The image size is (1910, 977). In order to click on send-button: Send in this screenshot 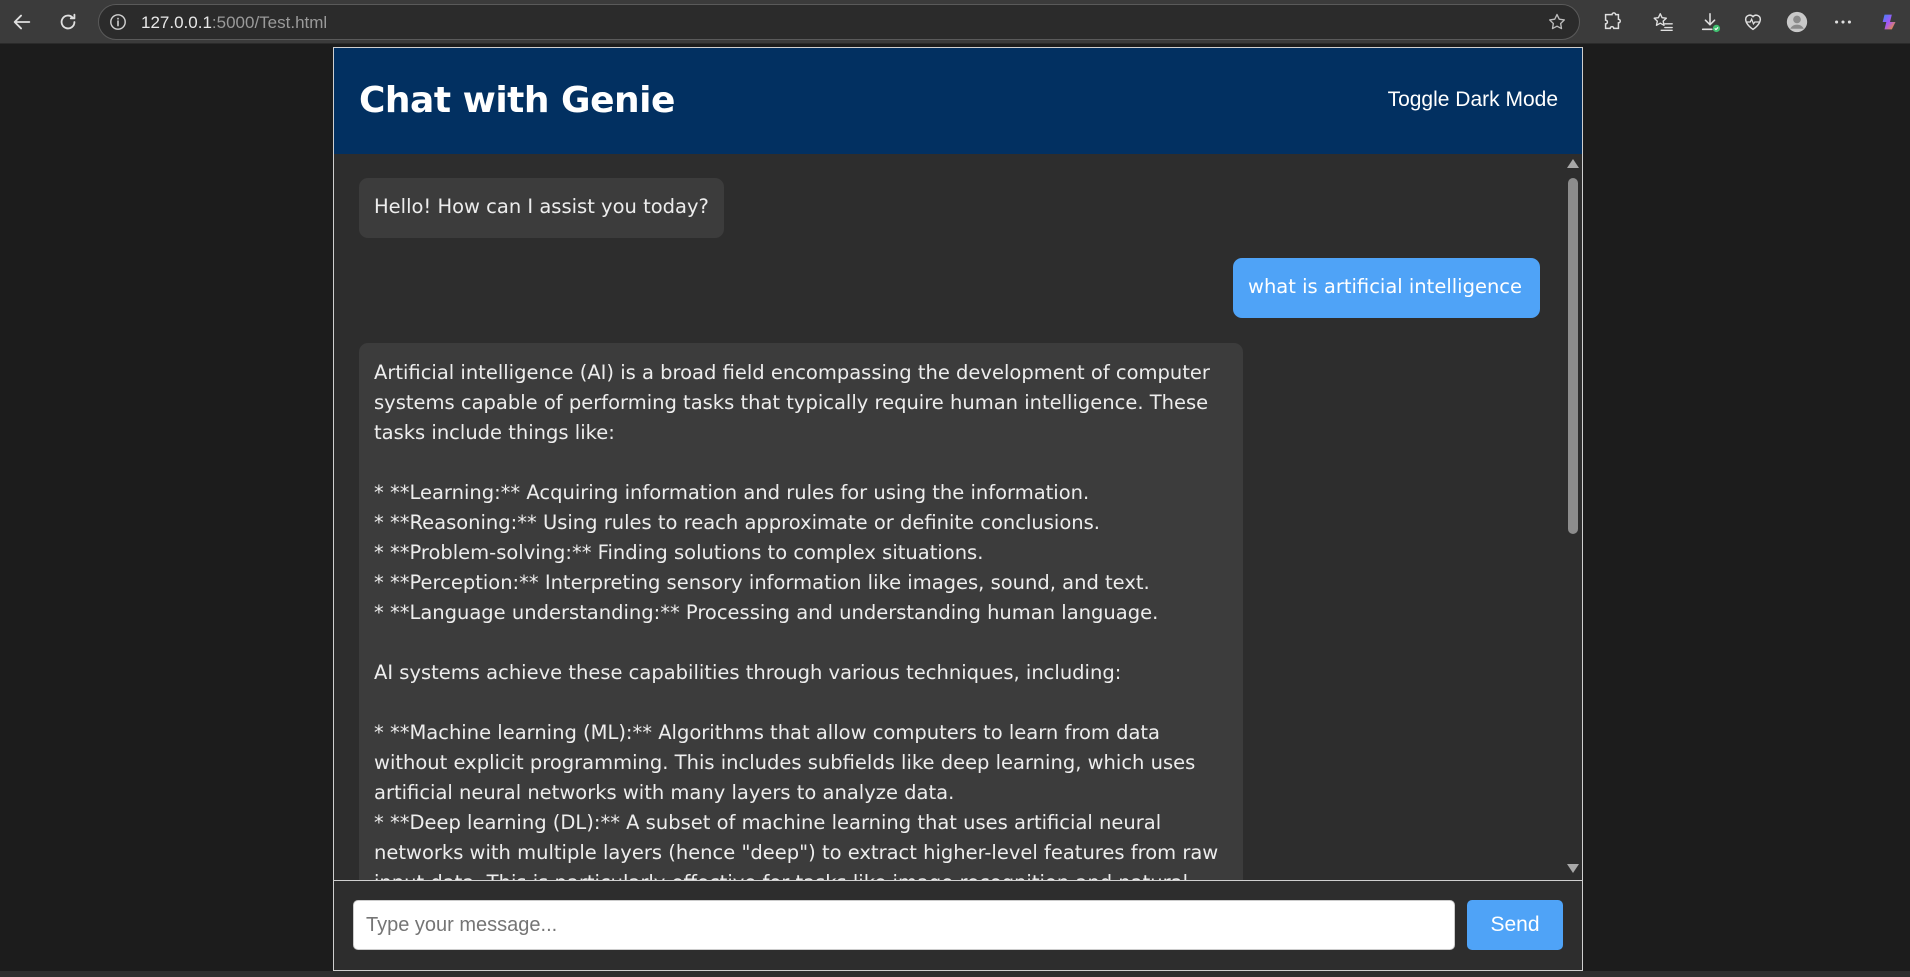, I will do `click(1515, 925)`.